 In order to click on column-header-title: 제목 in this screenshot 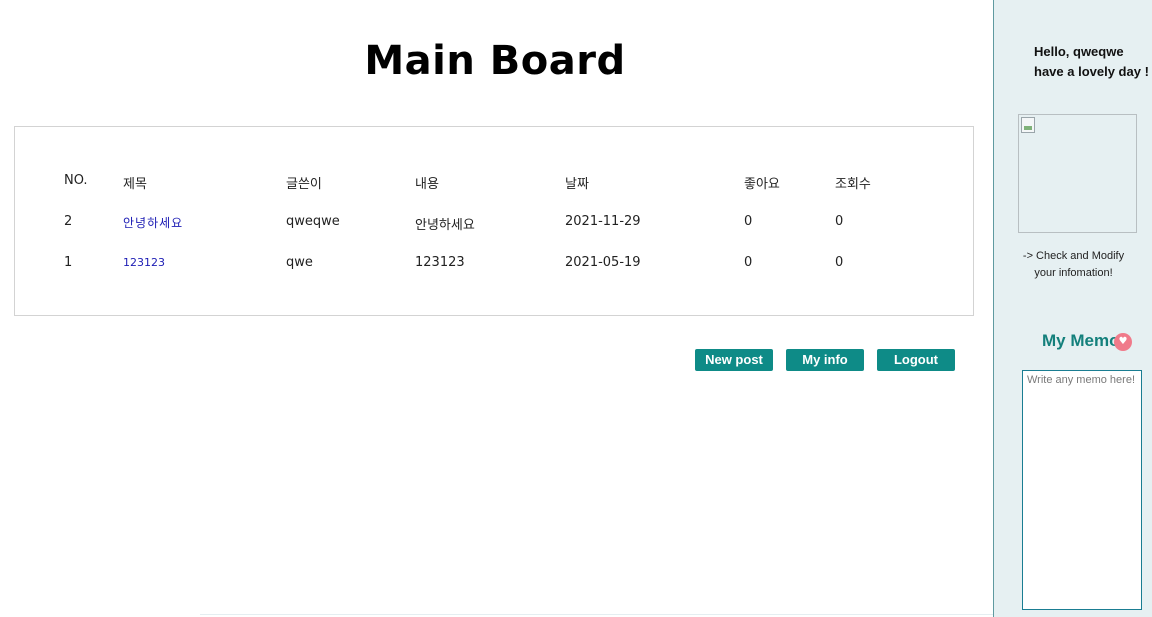, I will do `click(135, 184)`.